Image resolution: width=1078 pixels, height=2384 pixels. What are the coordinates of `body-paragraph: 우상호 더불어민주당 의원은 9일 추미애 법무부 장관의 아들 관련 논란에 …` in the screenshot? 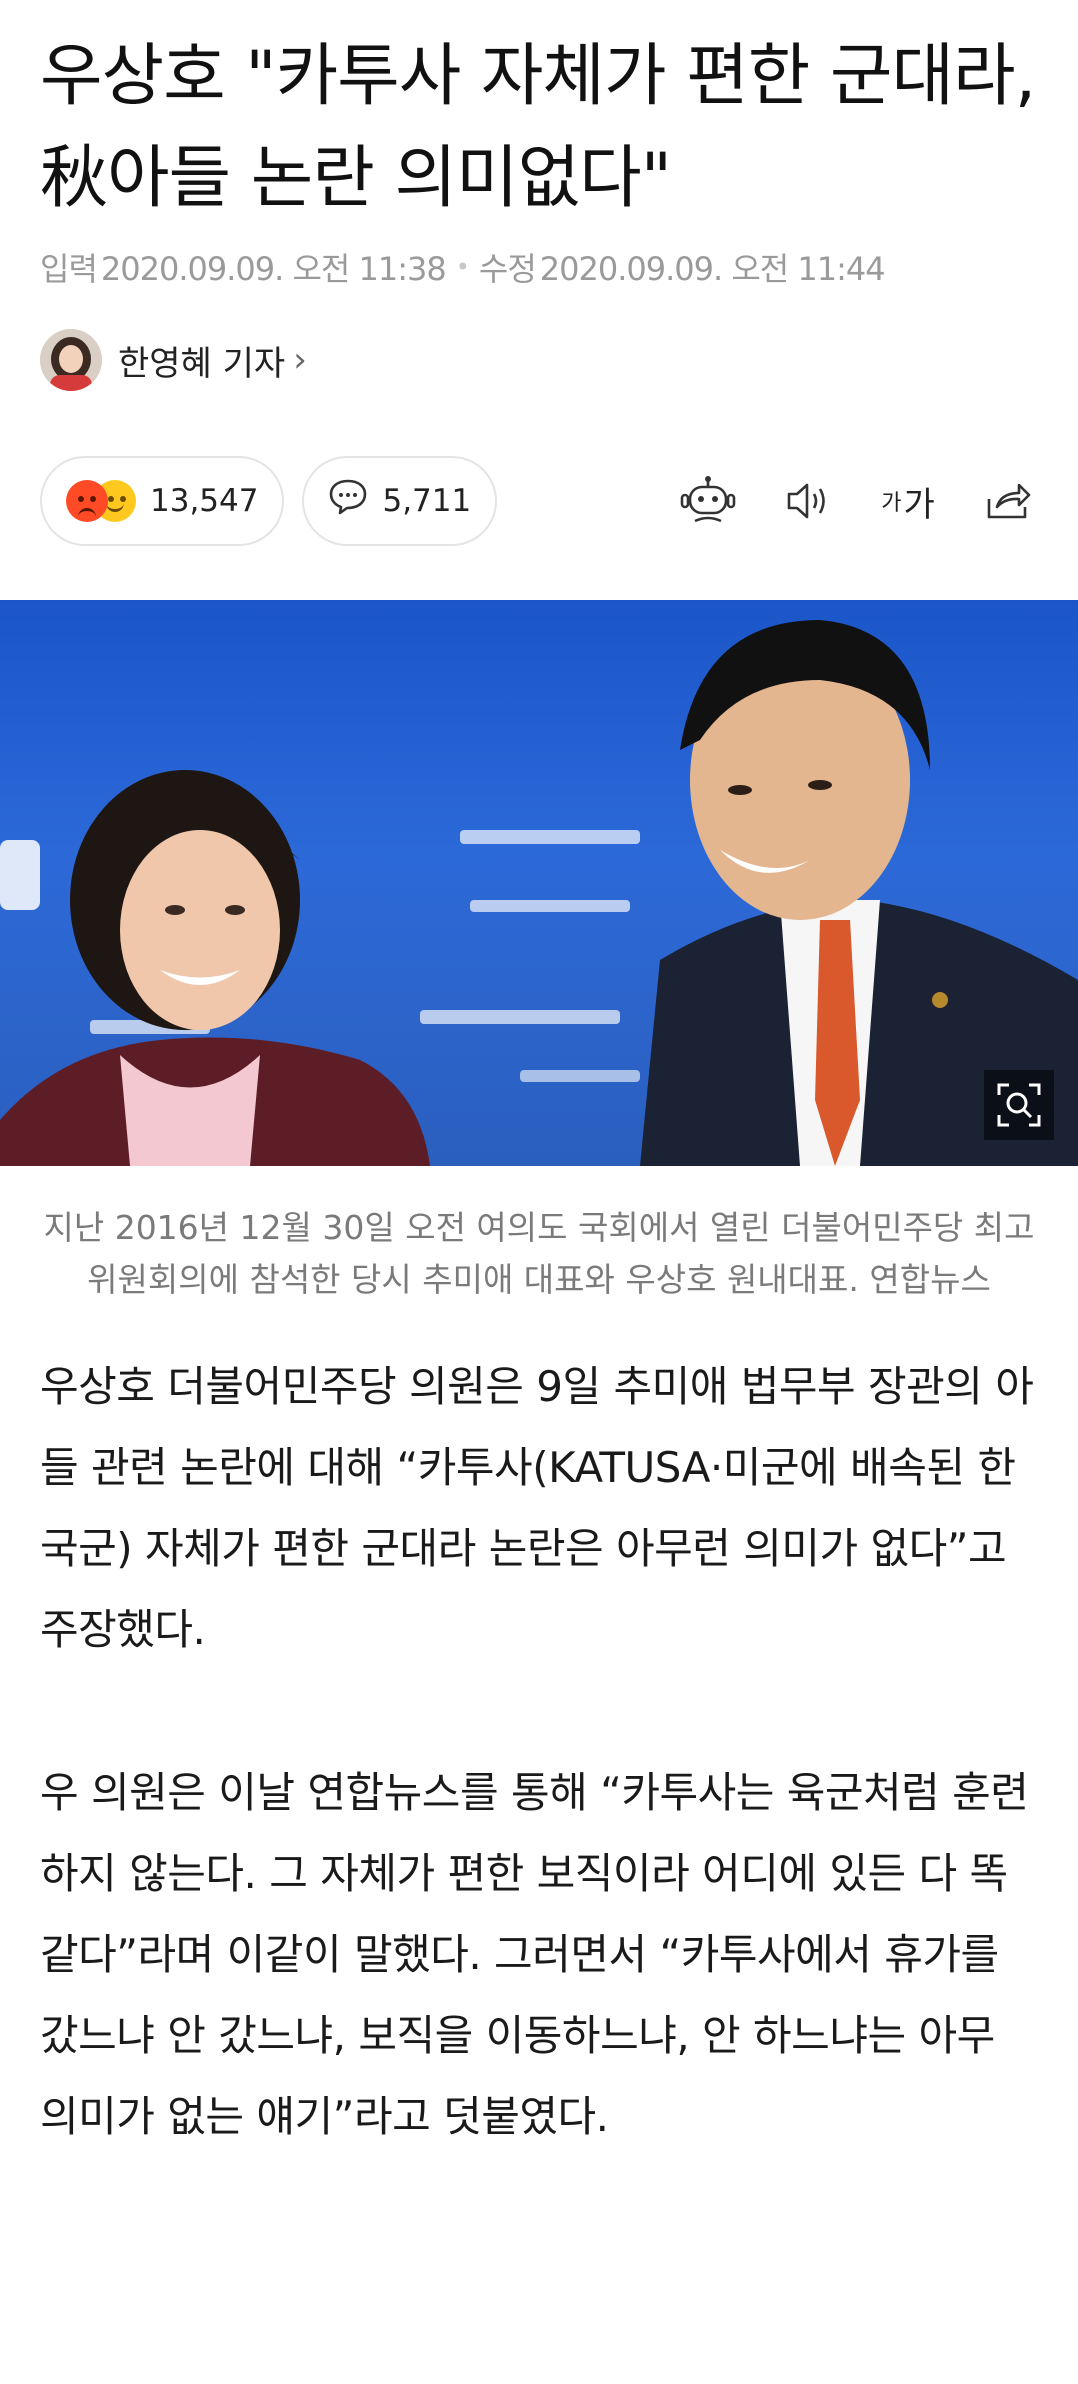 It's located at (537, 1508).